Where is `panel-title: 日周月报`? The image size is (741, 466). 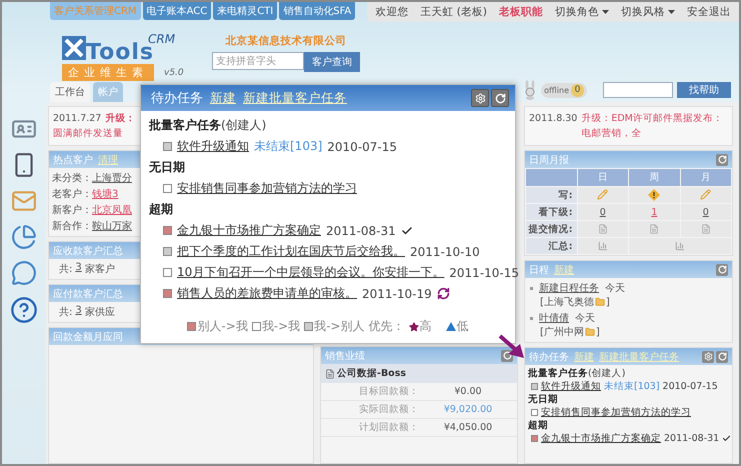
panel-title: 日周月报 is located at coordinates (549, 160).